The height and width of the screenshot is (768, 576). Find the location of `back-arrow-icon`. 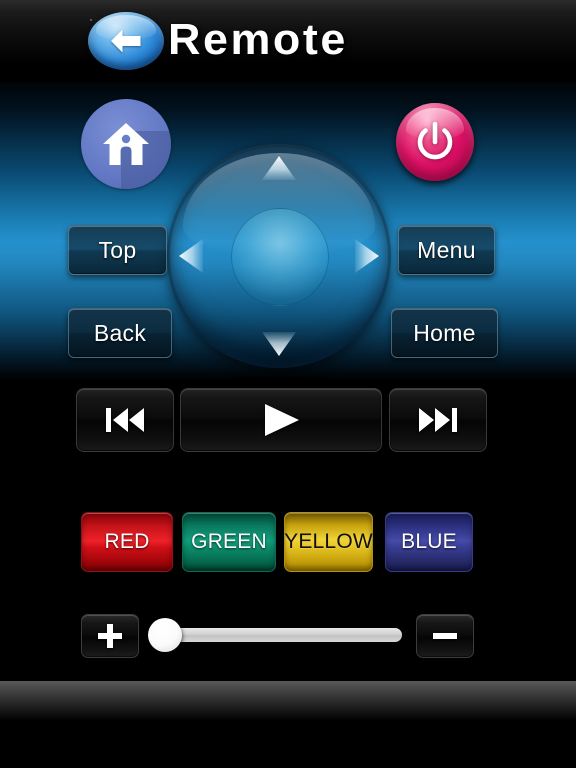

back-arrow-icon is located at coordinates (126, 41).